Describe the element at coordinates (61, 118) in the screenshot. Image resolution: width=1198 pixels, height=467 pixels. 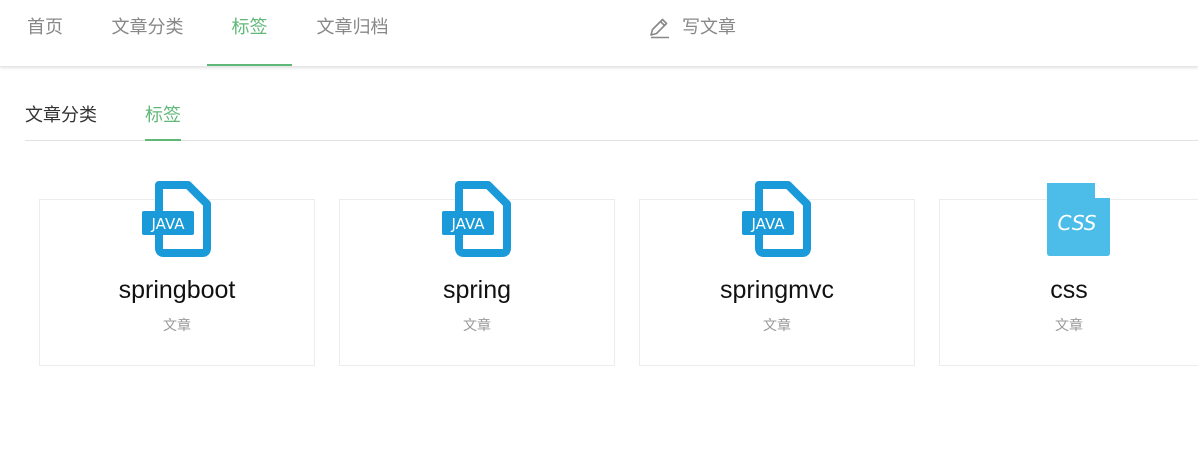
I see `tab-categories: 文章分类` at that location.